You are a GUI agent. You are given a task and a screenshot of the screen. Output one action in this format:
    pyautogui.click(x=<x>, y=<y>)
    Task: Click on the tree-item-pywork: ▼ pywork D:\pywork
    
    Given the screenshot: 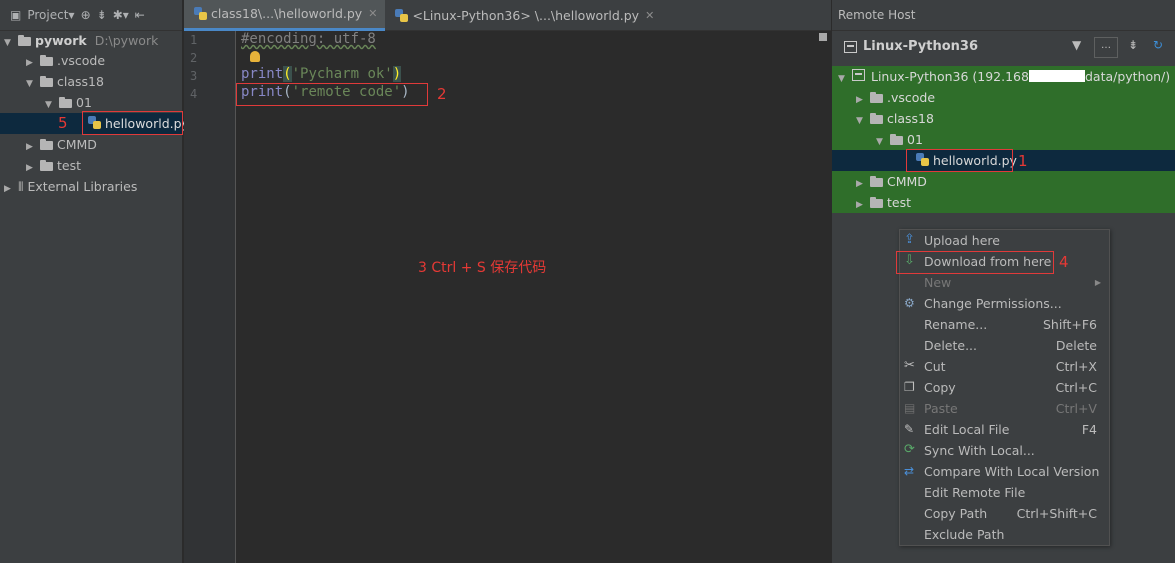 What is the action you would take?
    pyautogui.click(x=81, y=40)
    